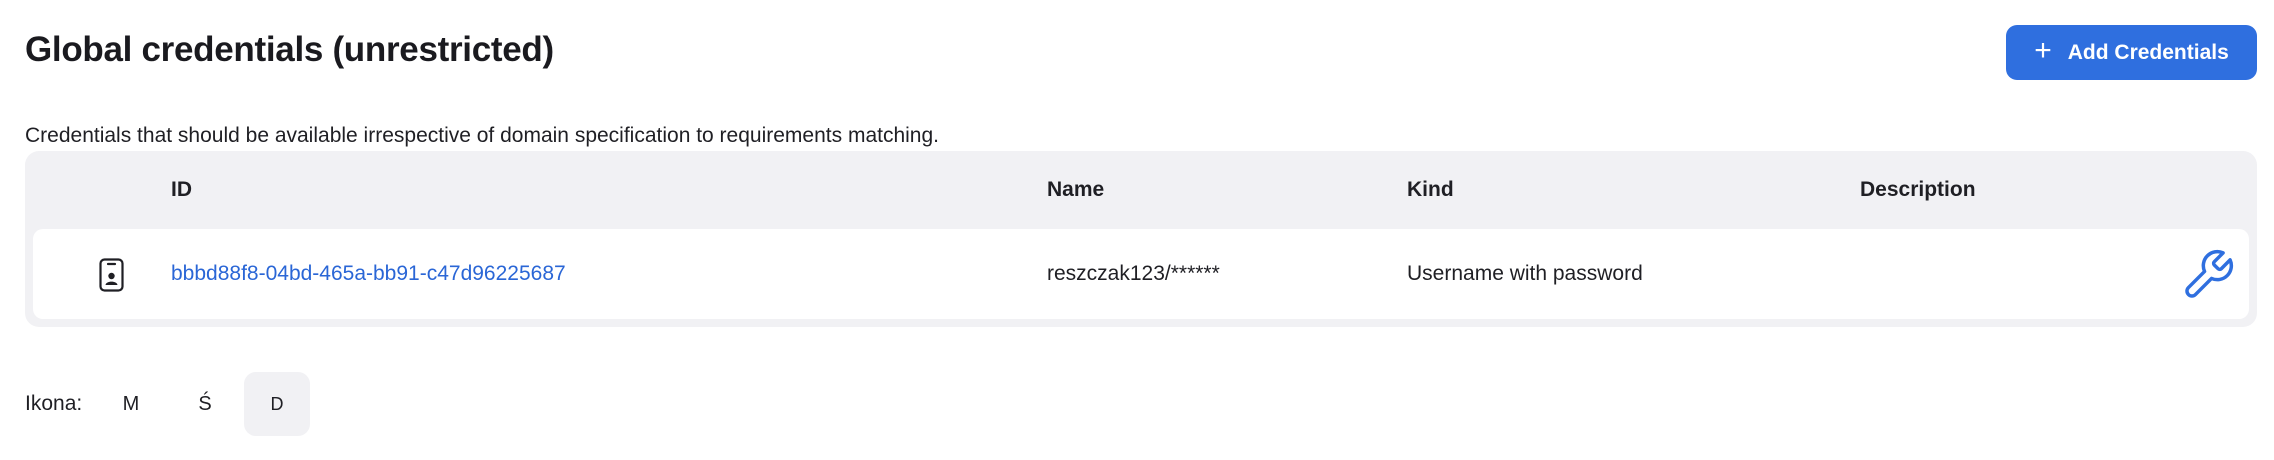 The height and width of the screenshot is (460, 2274). Describe the element at coordinates (1076, 189) in the screenshot. I see `column-header-name: Name` at that location.